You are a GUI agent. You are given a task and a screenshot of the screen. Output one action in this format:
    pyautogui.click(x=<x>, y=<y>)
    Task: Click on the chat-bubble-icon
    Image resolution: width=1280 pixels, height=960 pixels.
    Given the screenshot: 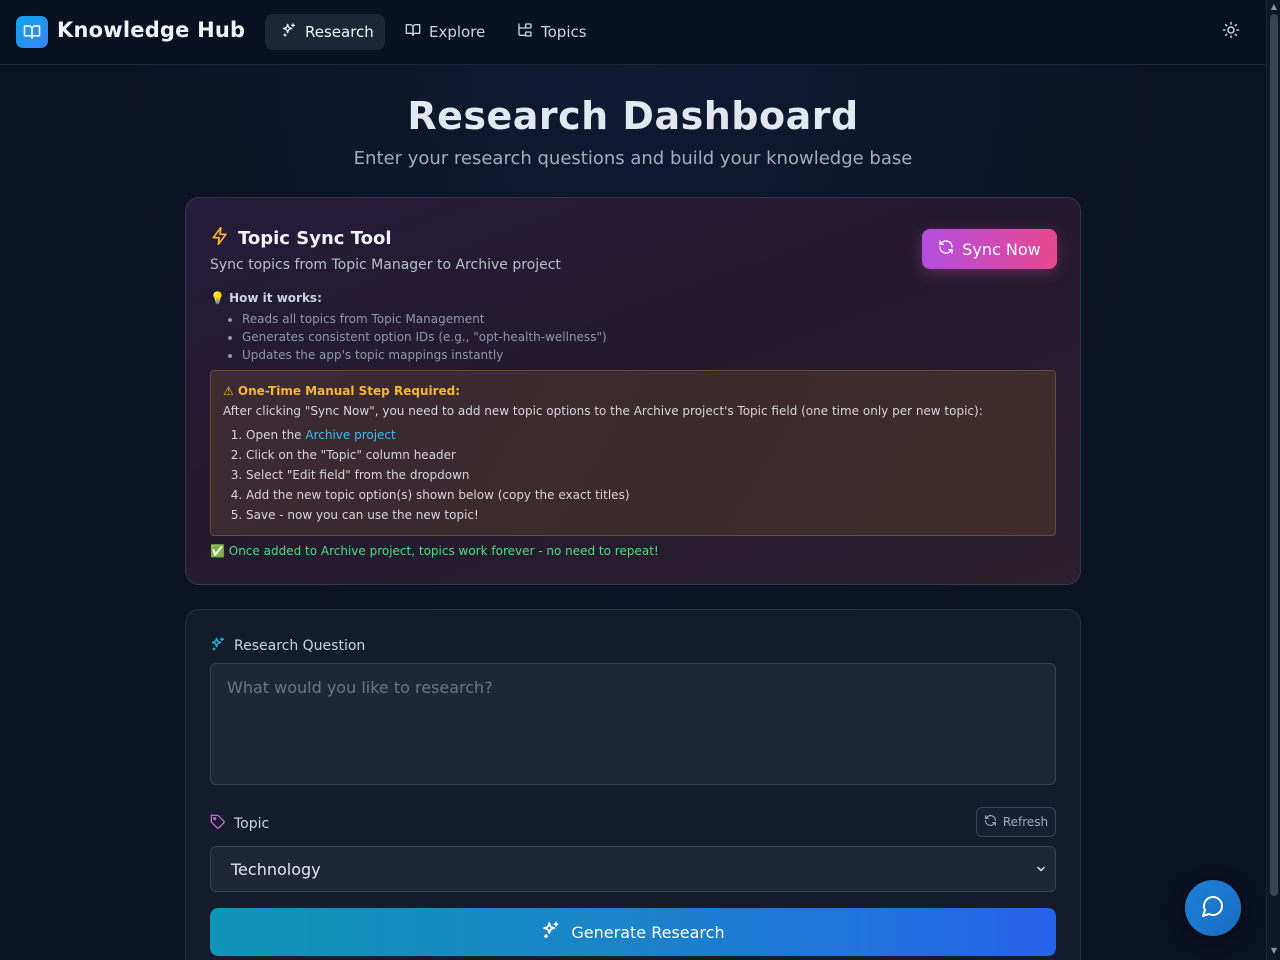 What is the action you would take?
    pyautogui.click(x=1213, y=908)
    